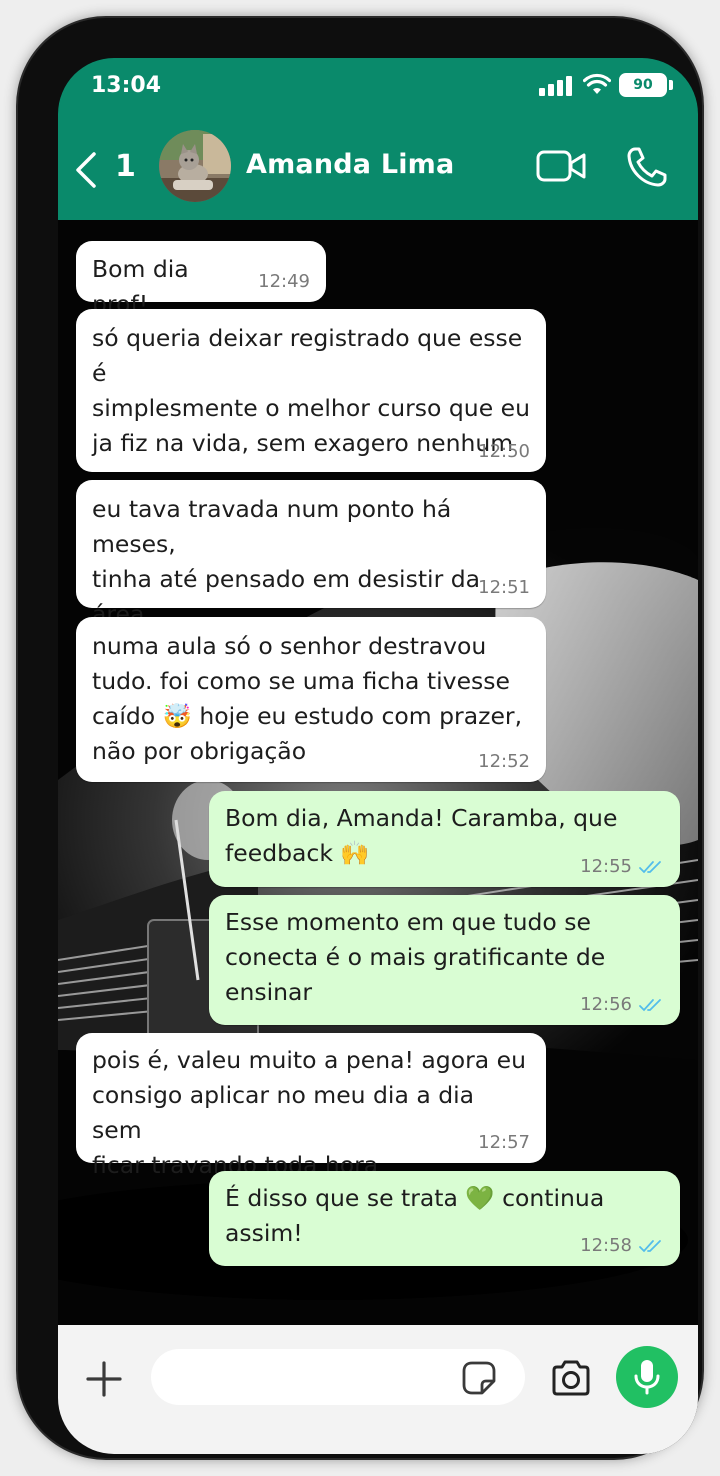 This screenshot has height=1476, width=720. I want to click on chat-header: 13:04 90 1 Amanda Lima, so click(378, 139).